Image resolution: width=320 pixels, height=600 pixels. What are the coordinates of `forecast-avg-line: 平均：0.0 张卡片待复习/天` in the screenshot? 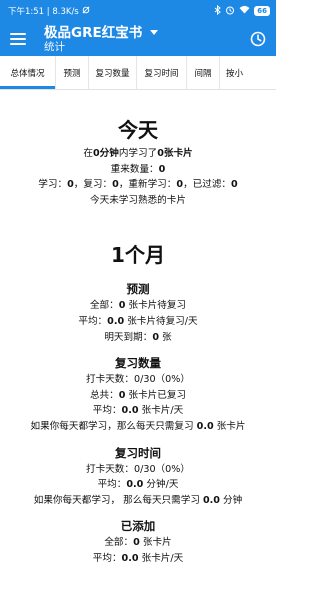 It's located at (138, 321).